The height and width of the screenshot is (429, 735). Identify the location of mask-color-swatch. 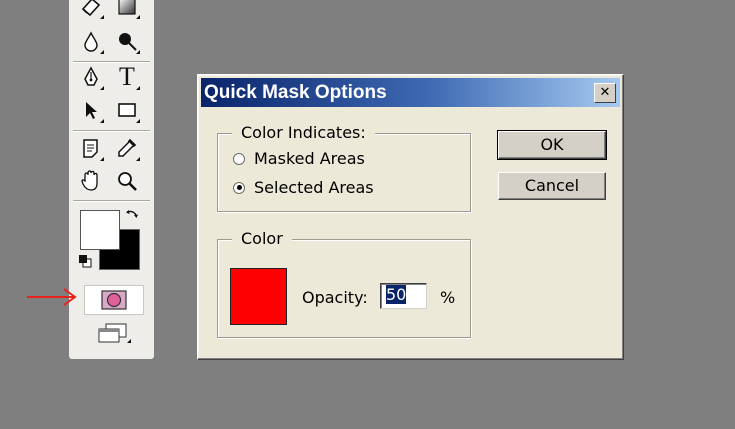
(258, 296).